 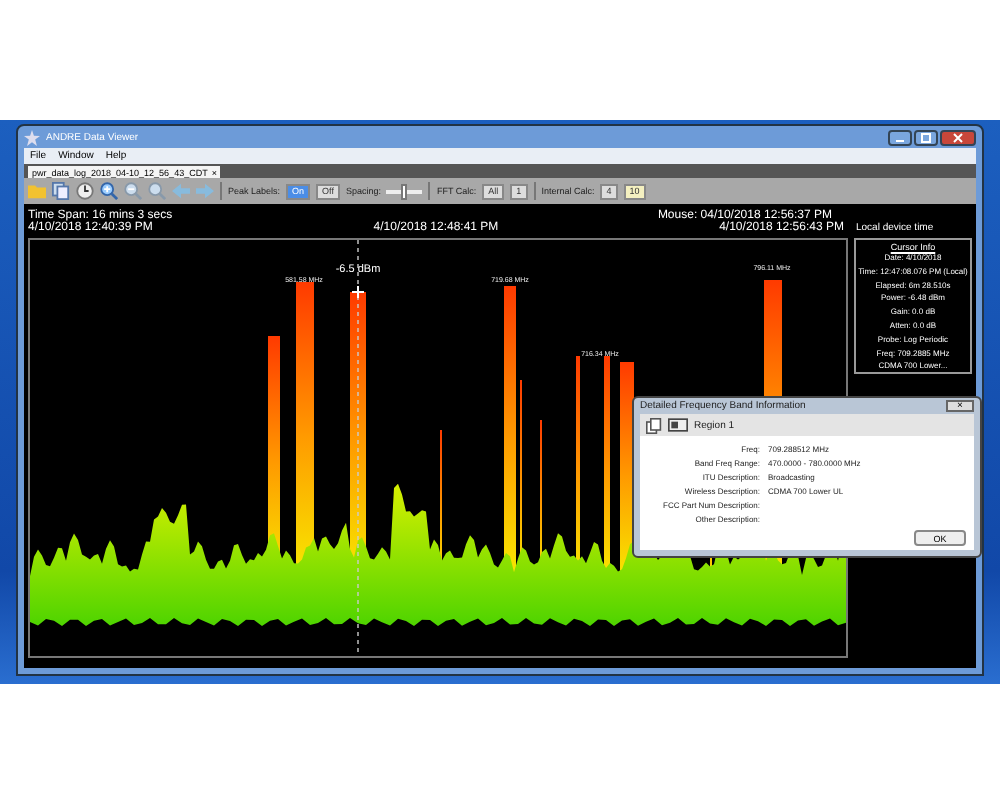 What do you see at coordinates (85, 191) in the screenshot?
I see `clock-icon` at bounding box center [85, 191].